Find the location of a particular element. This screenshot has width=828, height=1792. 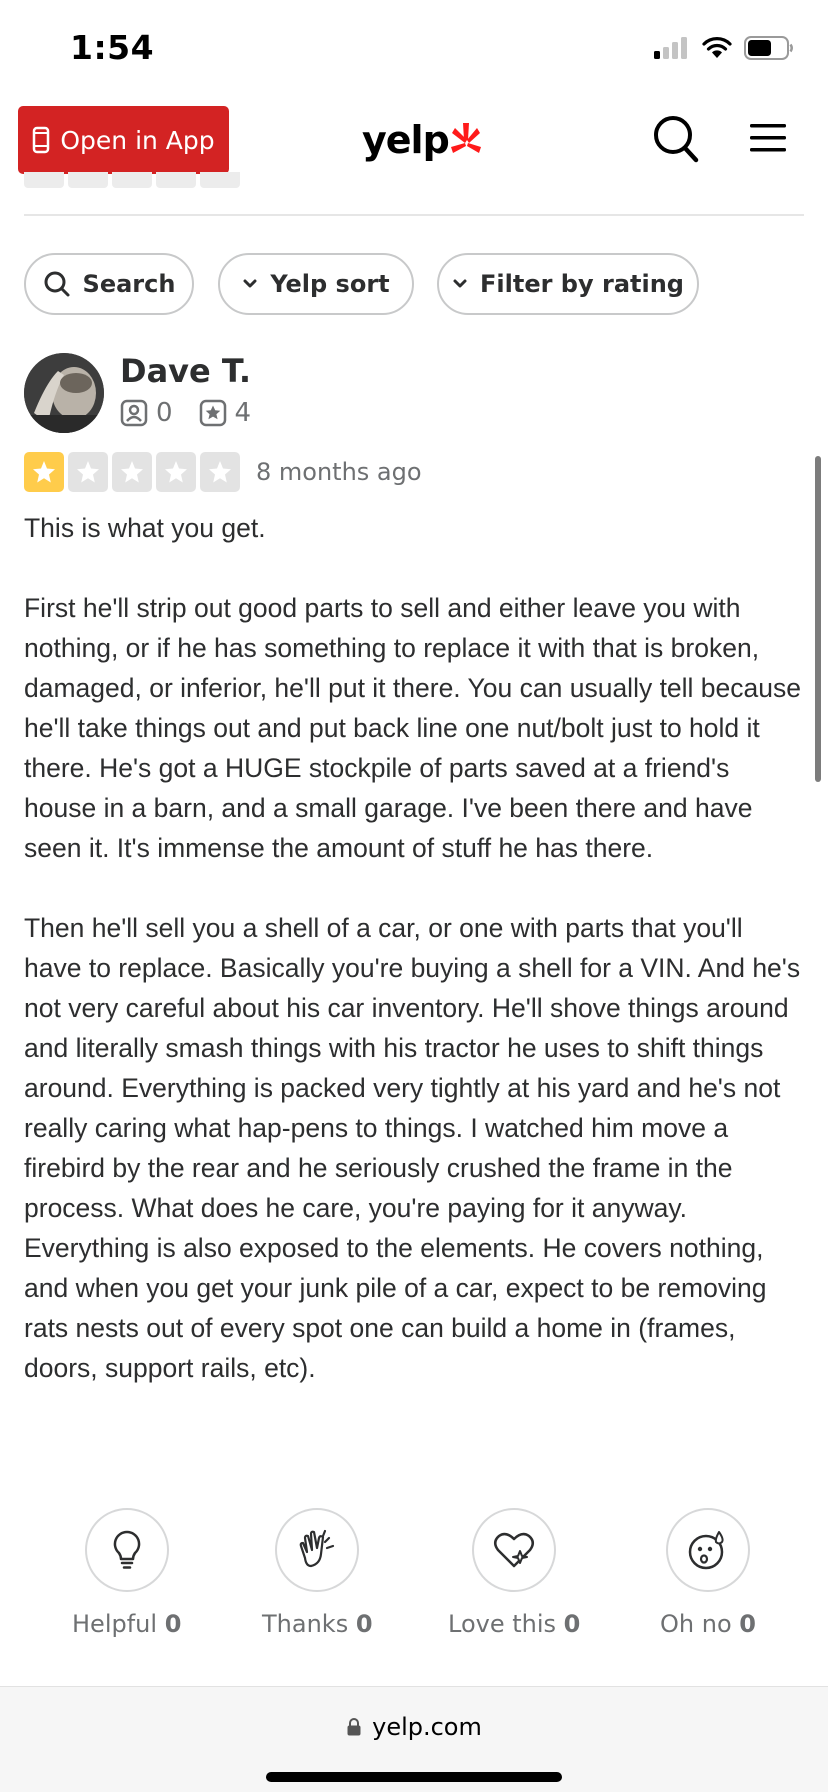

reaction-love-this-button is located at coordinates (514, 1550).